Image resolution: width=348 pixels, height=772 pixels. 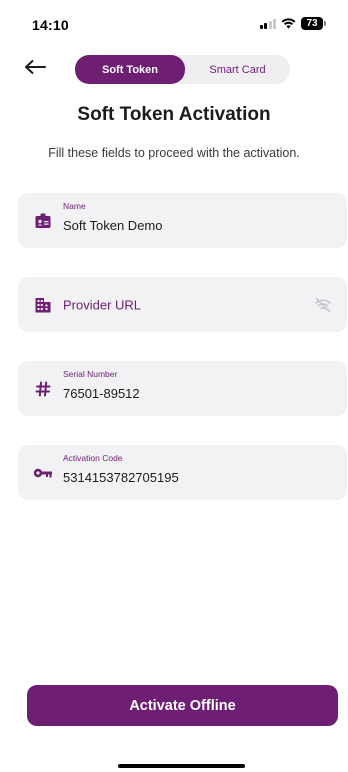 I want to click on status-bar: 14:10 73, so click(x=174, y=24).